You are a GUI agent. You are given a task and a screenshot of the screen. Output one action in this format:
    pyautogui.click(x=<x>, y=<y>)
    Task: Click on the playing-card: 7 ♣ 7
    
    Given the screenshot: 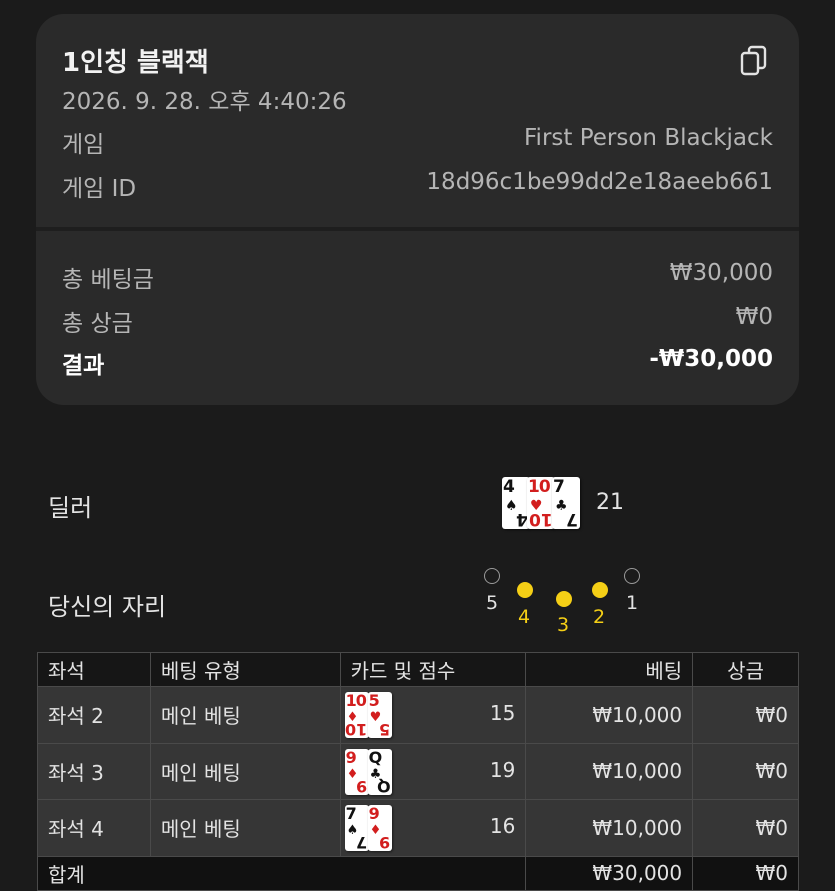 What is the action you would take?
    pyautogui.click(x=566, y=503)
    